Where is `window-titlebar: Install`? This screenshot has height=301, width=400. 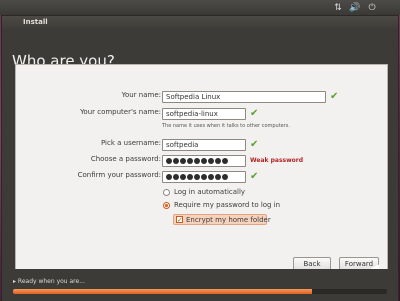 window-titlebar: Install is located at coordinates (200, 23).